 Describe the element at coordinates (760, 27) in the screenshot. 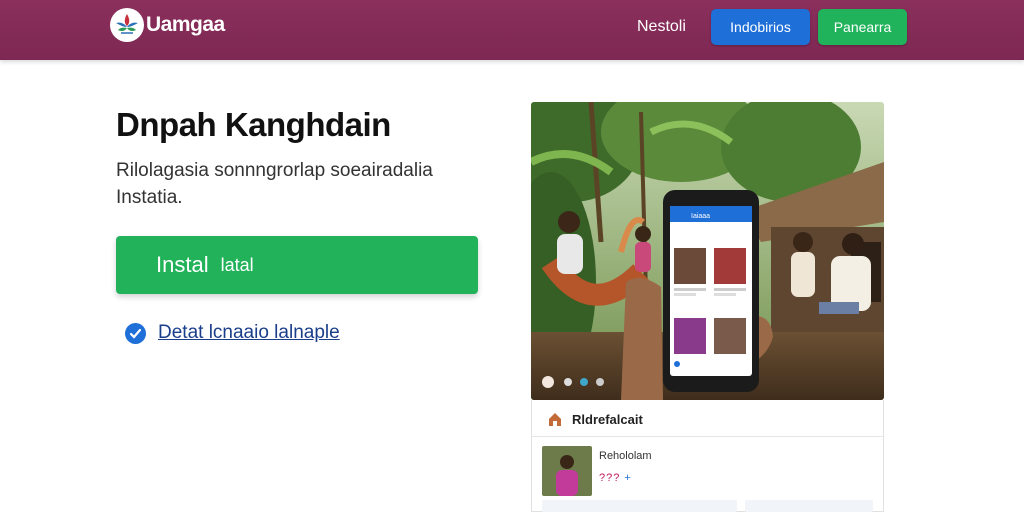

I see `header-blue-button: Indobirios` at that location.